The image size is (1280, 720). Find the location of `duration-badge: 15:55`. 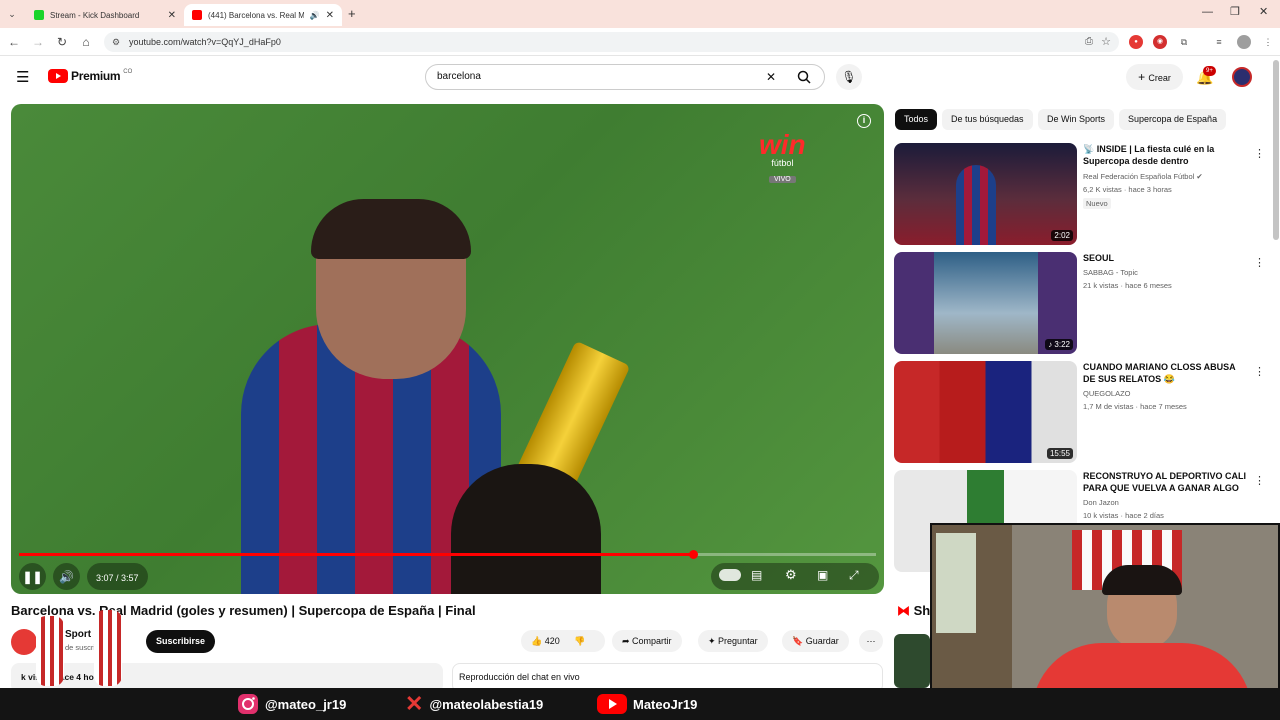

duration-badge: 15:55 is located at coordinates (1059, 453).